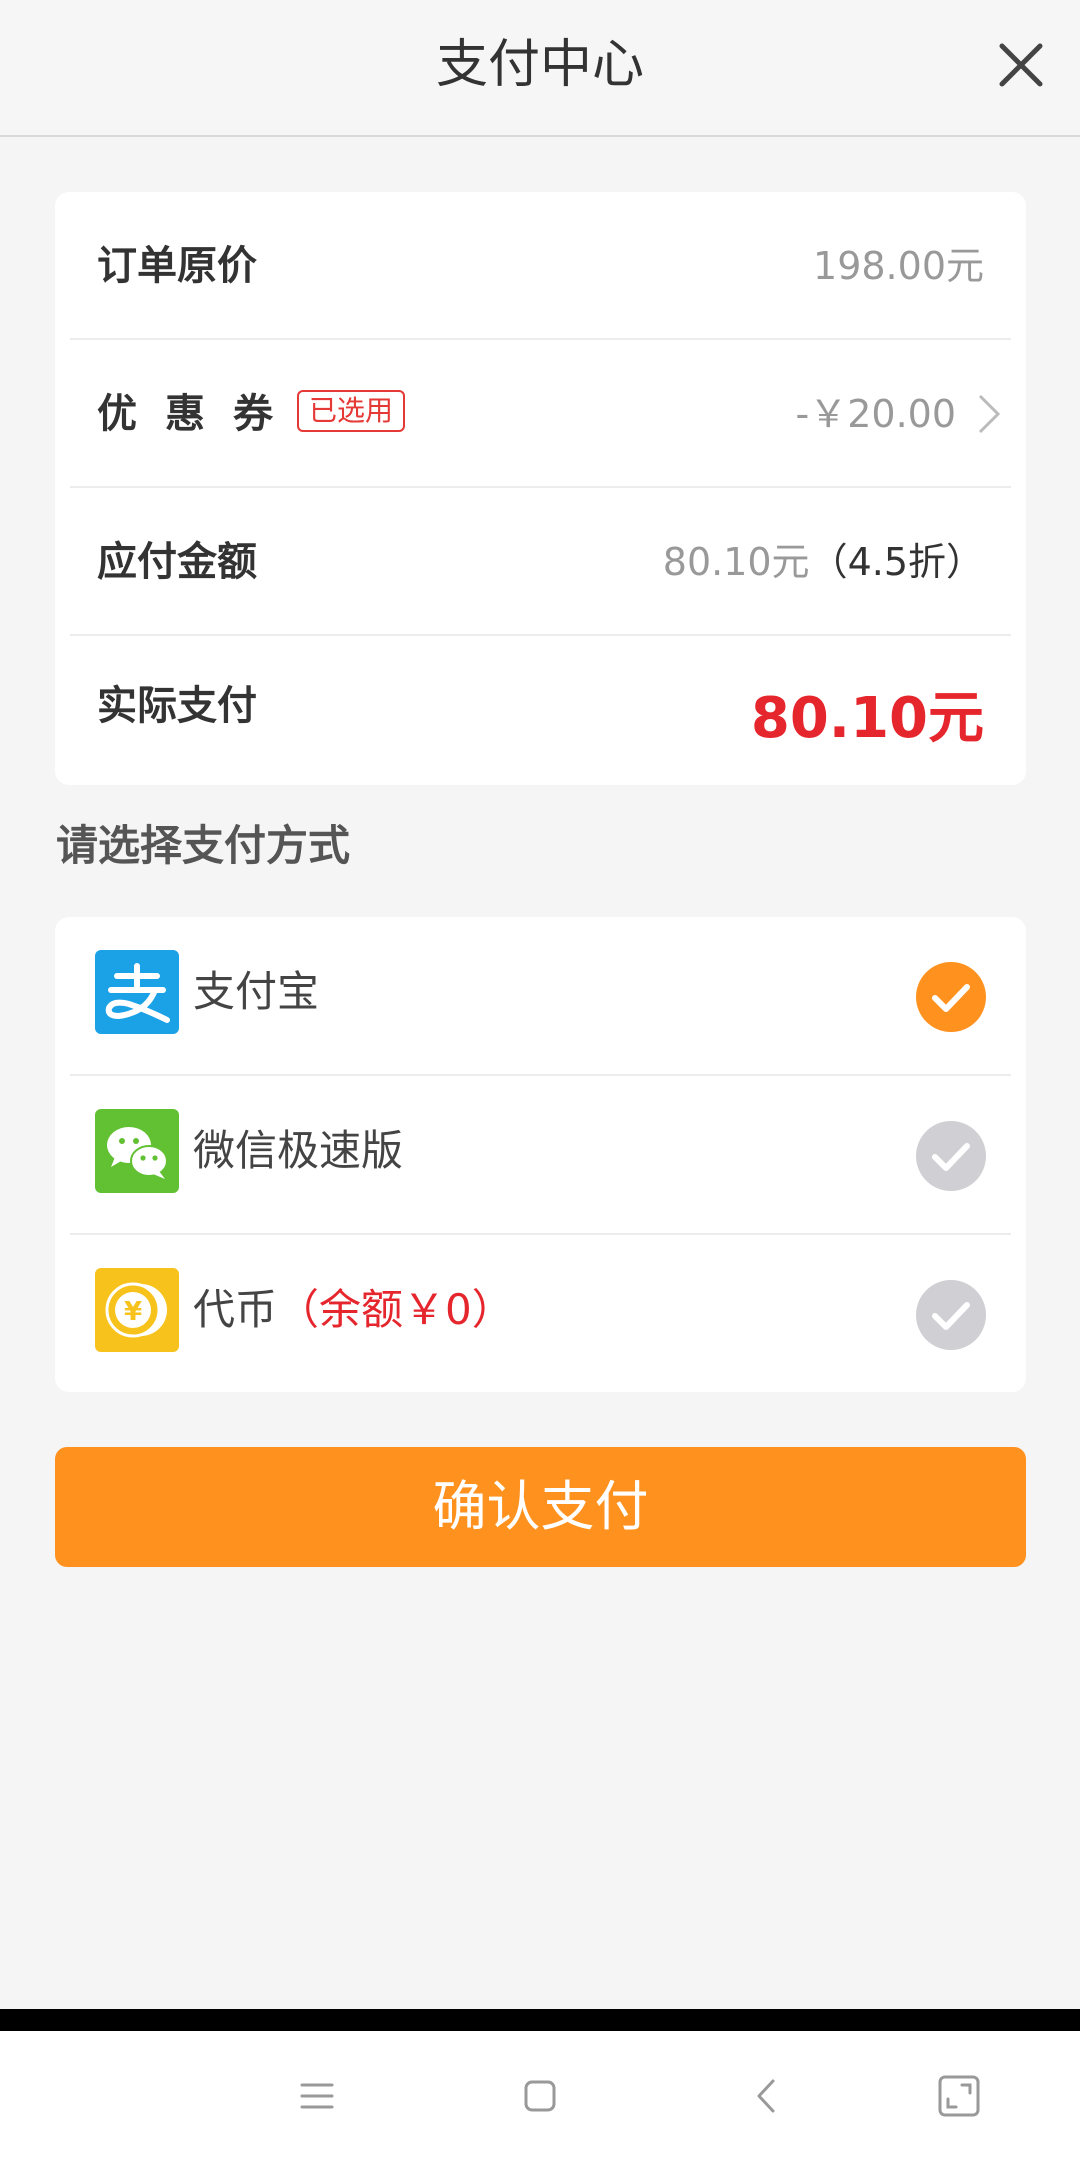 This screenshot has height=2160, width=1080. I want to click on coupon-value: -￥20.00, so click(876, 414).